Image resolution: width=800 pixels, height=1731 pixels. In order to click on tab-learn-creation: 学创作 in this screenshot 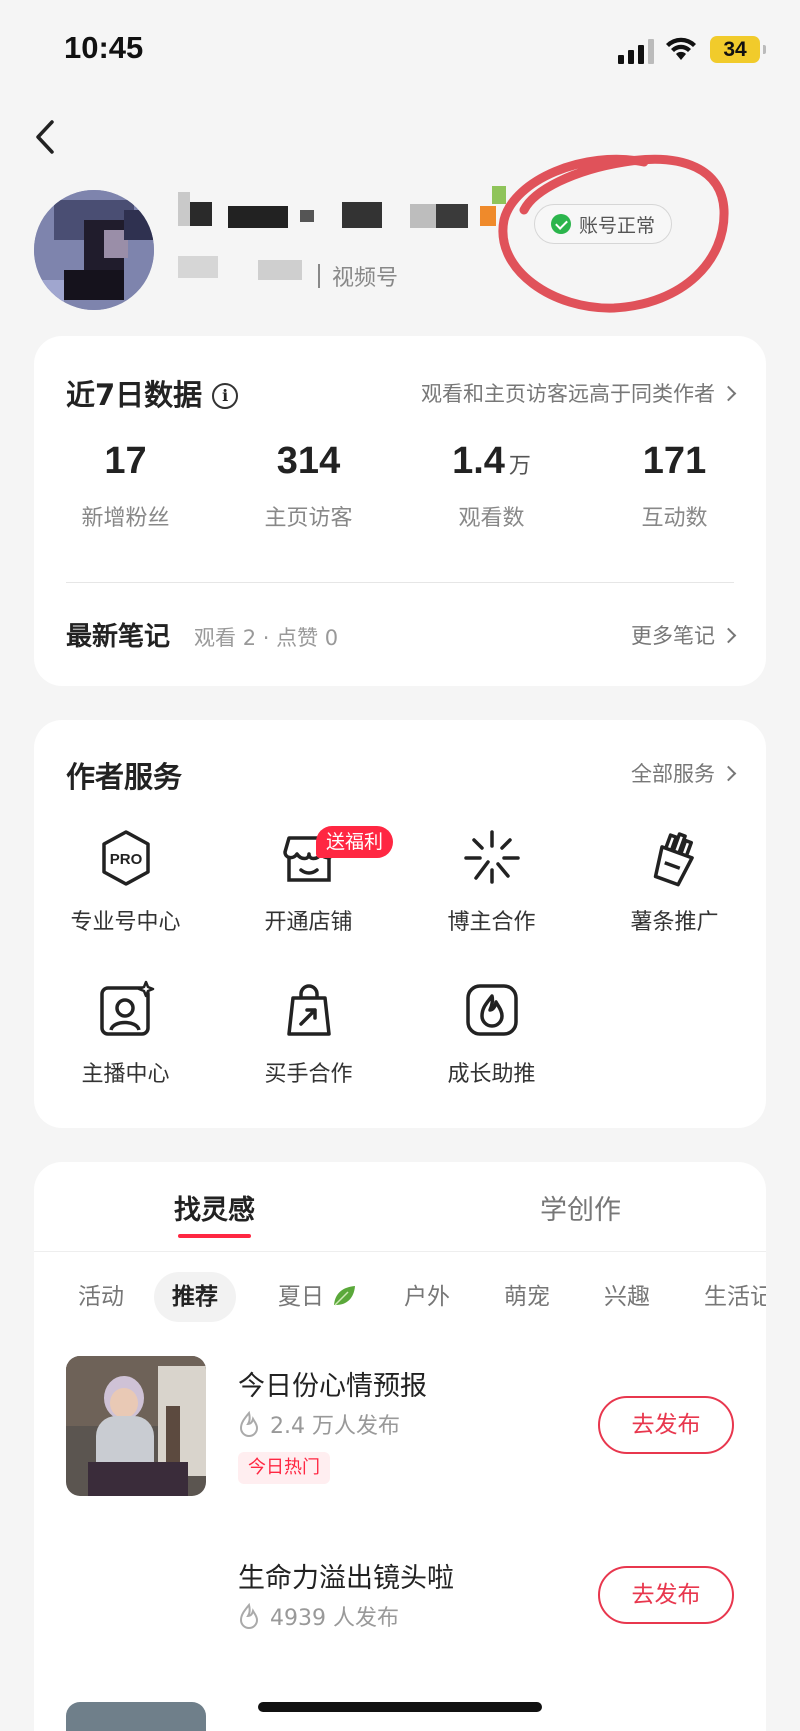, I will do `click(580, 1207)`.